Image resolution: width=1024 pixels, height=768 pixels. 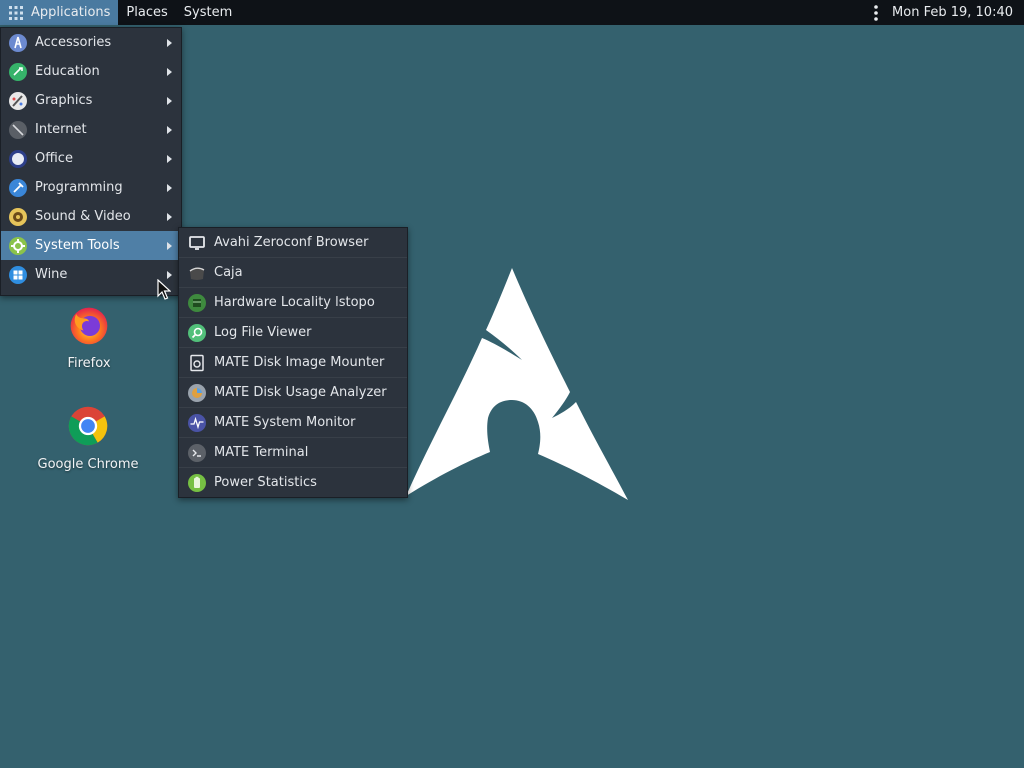 What do you see at coordinates (263, 332) in the screenshot?
I see `menu-item-label: Log File Viewer` at bounding box center [263, 332].